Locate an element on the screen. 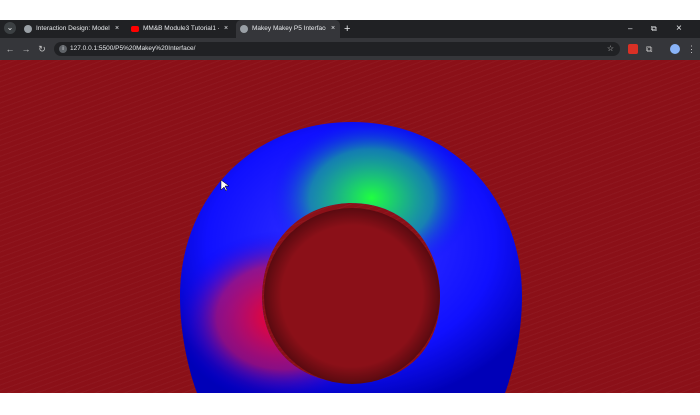 The height and width of the screenshot is (415, 700). chevron-down-icon: ⌄ is located at coordinates (10, 27).